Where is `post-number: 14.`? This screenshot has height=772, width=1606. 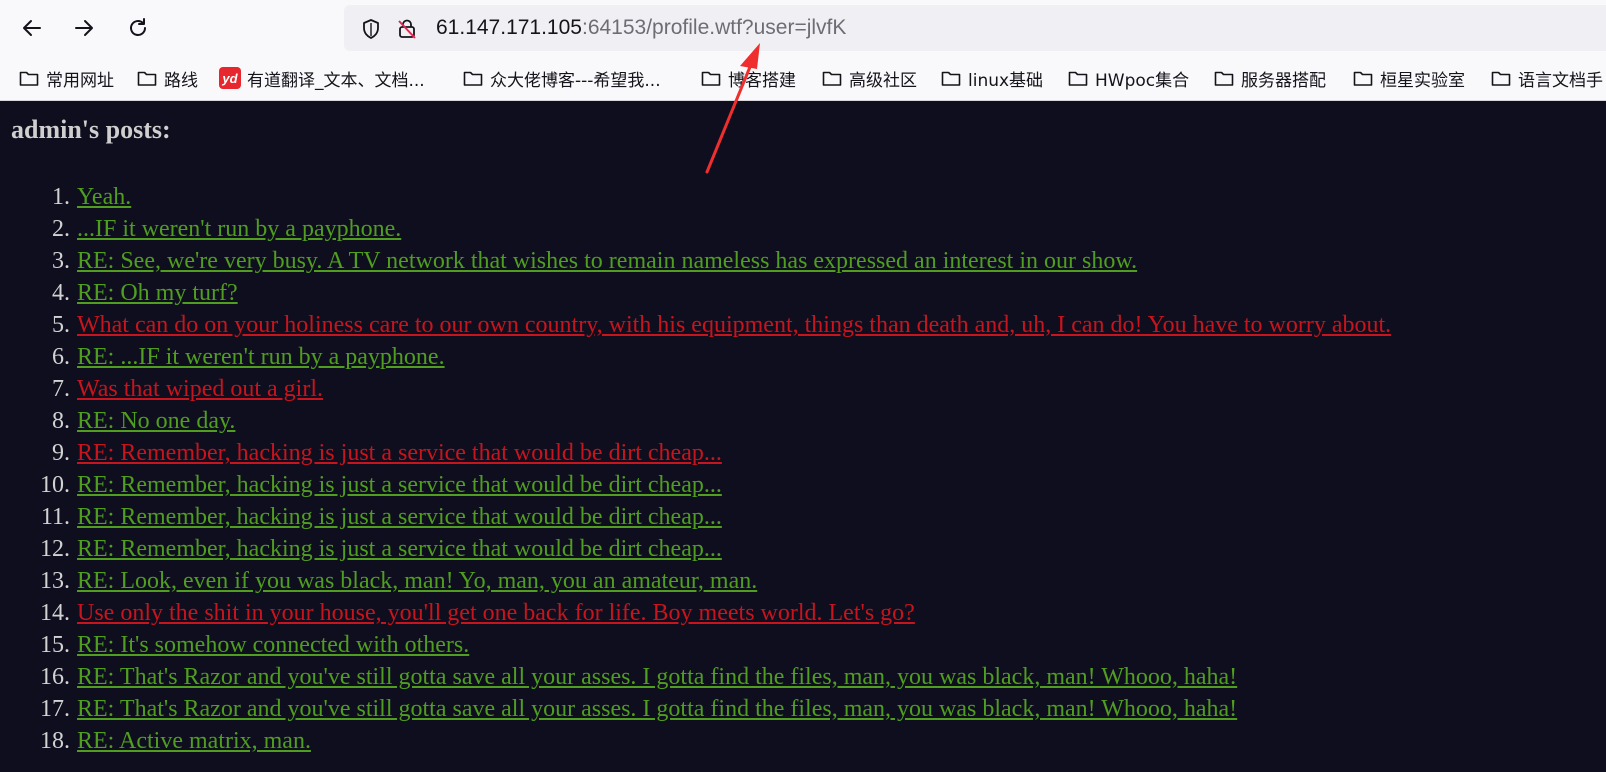
post-number: 14. is located at coordinates (55, 613).